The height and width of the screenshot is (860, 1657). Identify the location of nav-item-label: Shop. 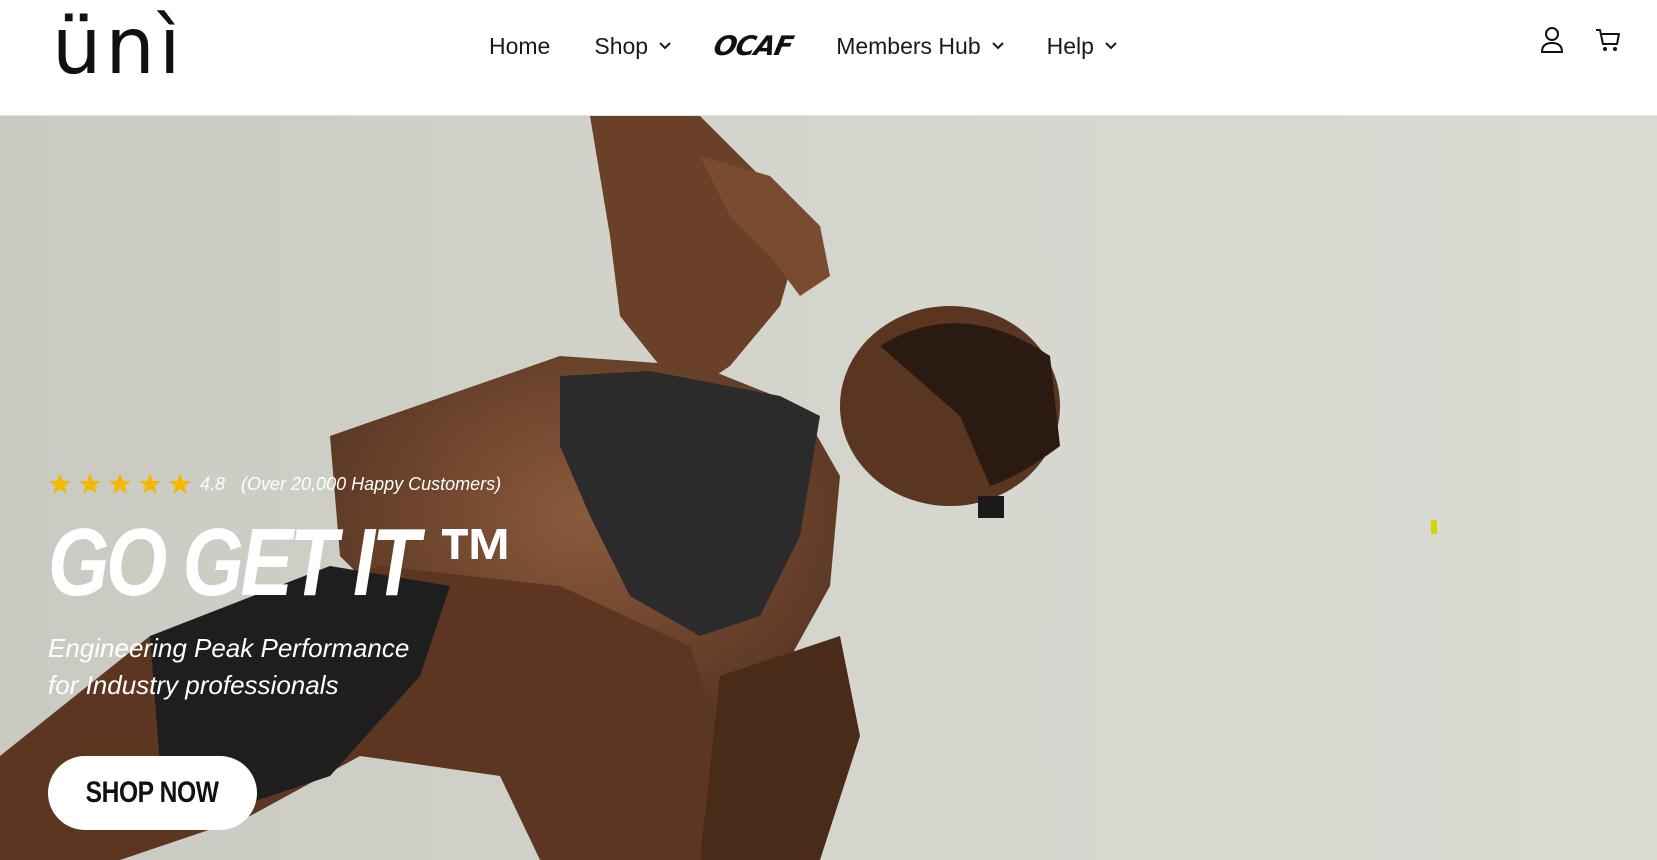
(621, 45).